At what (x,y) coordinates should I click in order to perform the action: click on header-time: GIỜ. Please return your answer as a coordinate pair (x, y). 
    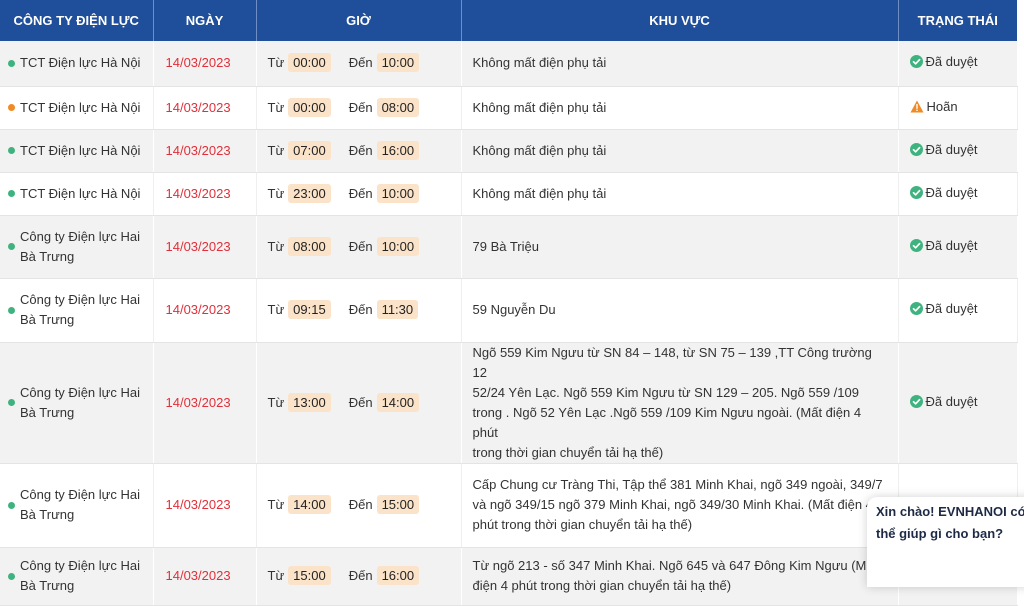
    Looking at the image, I should click on (359, 20).